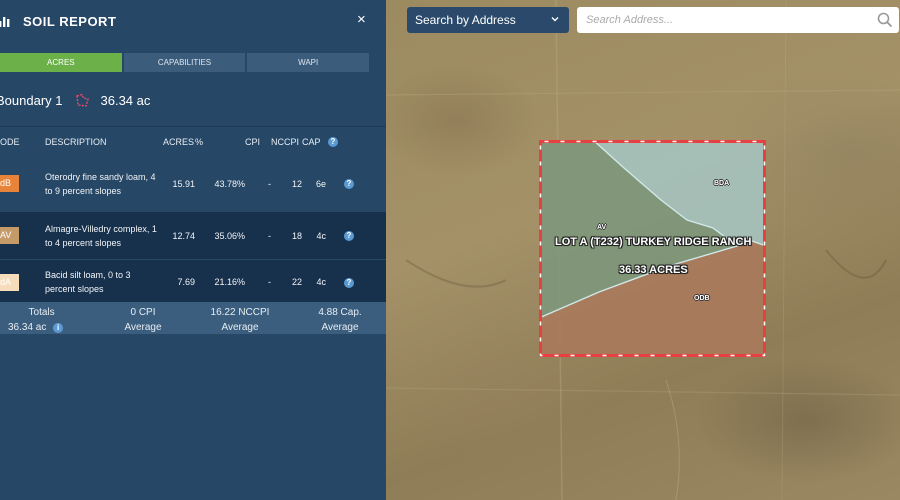 The height and width of the screenshot is (500, 900). Describe the element at coordinates (356, 141) in the screenshot. I see `cap-help-cell: ?` at that location.